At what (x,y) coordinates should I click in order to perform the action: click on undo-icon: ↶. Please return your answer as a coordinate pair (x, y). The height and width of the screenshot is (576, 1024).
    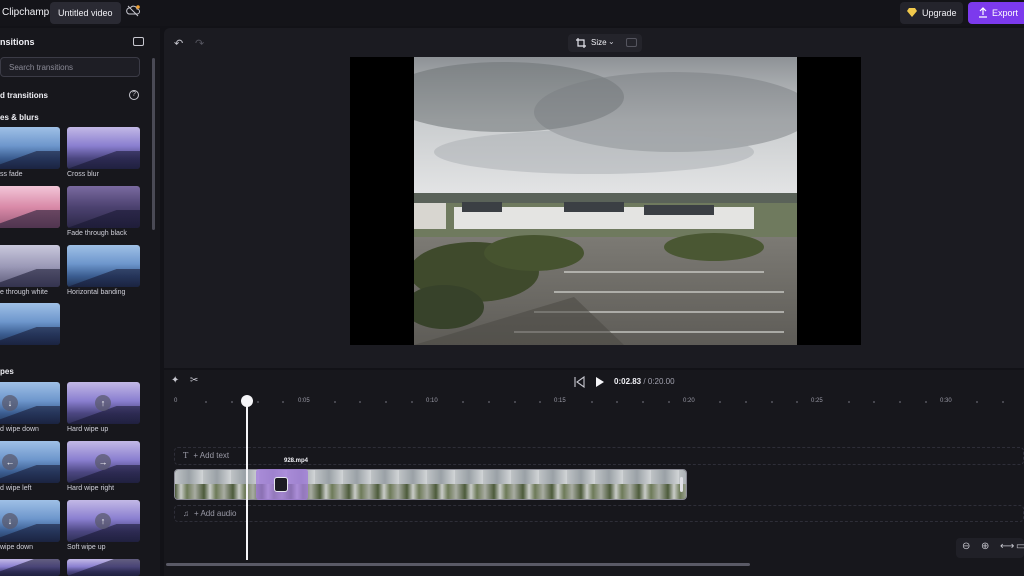
    Looking at the image, I should click on (179, 43).